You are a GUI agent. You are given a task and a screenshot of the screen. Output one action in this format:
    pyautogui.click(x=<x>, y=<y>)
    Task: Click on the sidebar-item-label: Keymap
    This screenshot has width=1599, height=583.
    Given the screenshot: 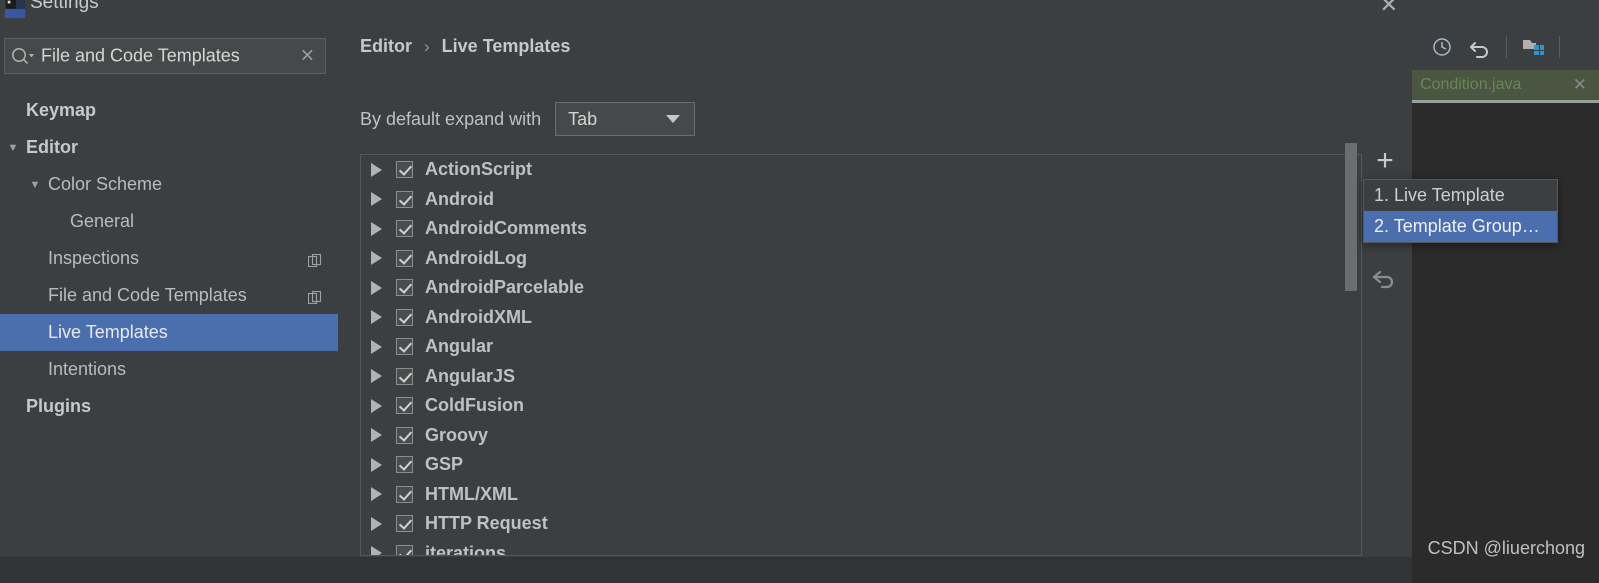 What is the action you would take?
    pyautogui.click(x=61, y=110)
    